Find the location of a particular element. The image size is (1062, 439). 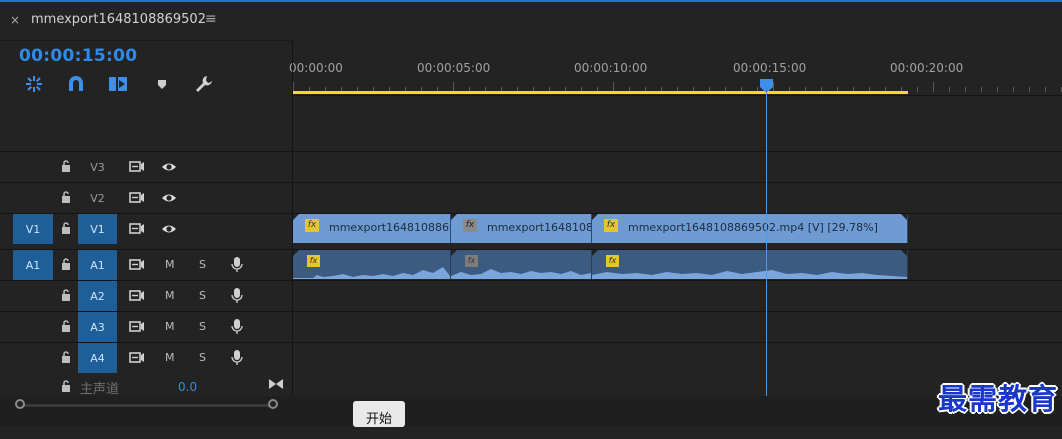

clip-label: mmexport1648108869 is located at coordinates (390, 227).